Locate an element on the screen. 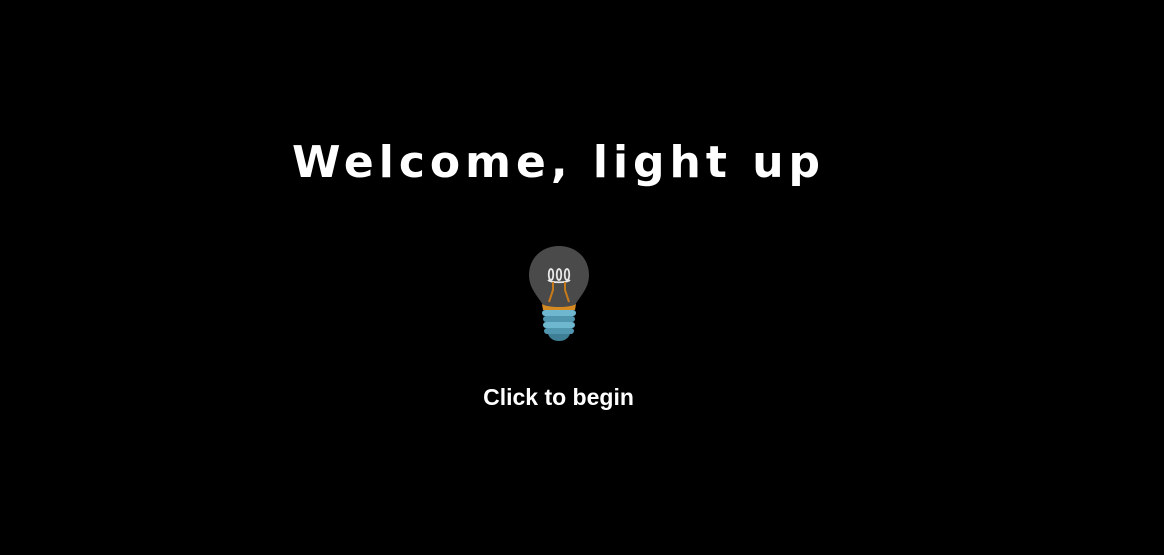 This screenshot has height=555, width=1164. page-title: Welcome, light up is located at coordinates (558, 162).